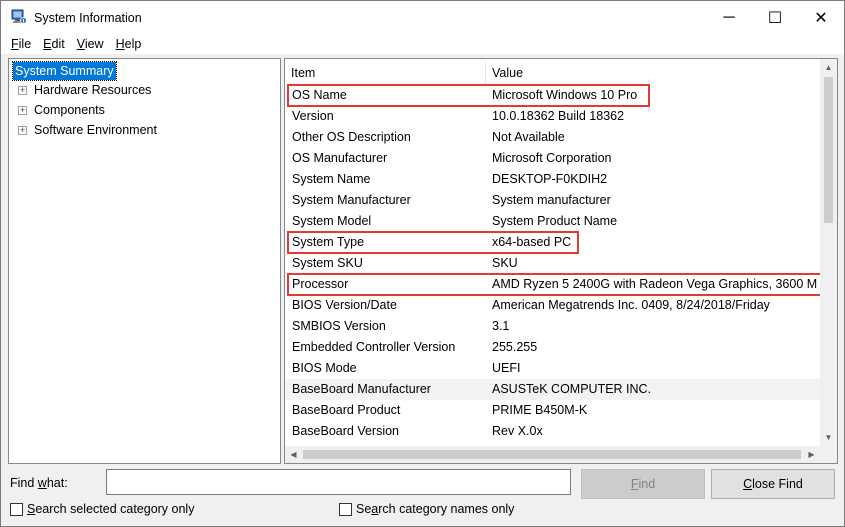  I want to click on vertical-scroll-thumb, so click(828, 150).